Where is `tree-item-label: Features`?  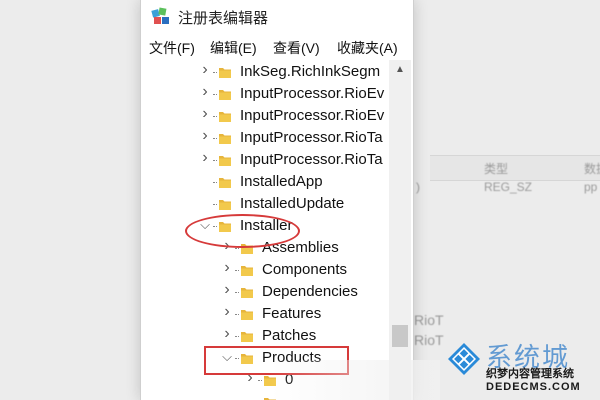
tree-item-label: Features is located at coordinates (292, 313).